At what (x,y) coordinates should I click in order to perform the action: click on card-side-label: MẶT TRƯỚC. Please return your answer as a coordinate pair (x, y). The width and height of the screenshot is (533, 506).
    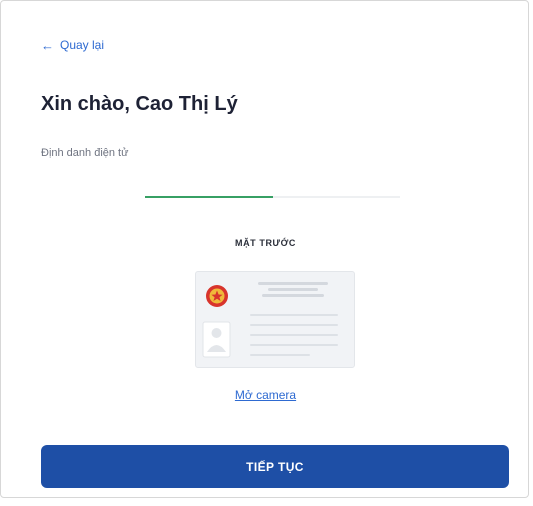
    Looking at the image, I should click on (265, 243).